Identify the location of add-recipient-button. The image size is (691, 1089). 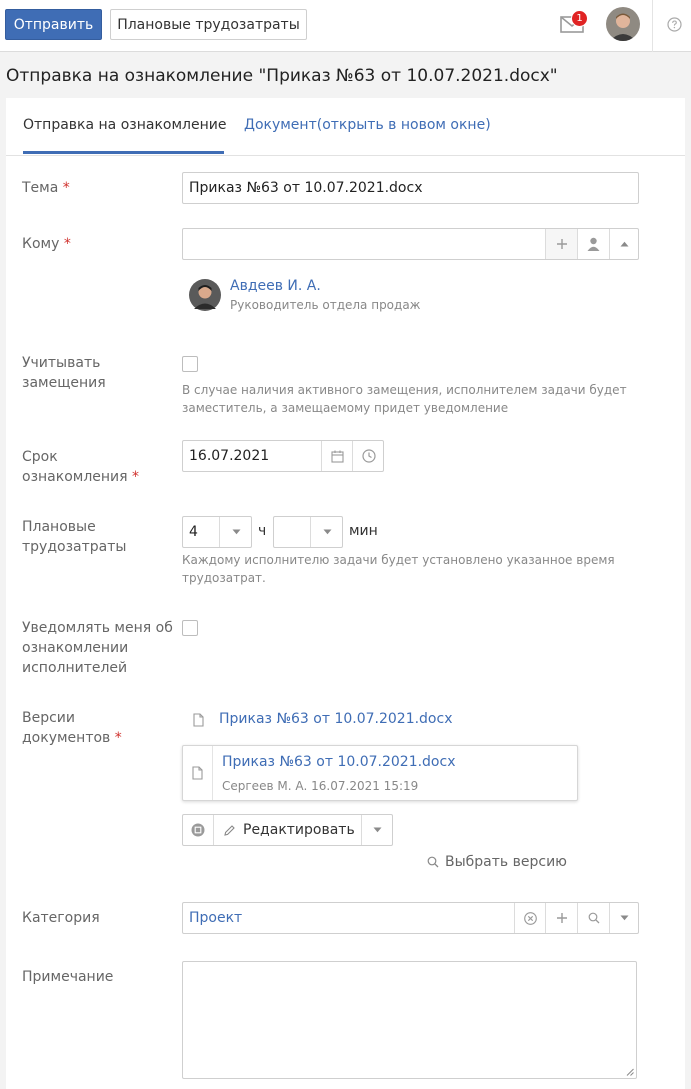
(561, 244).